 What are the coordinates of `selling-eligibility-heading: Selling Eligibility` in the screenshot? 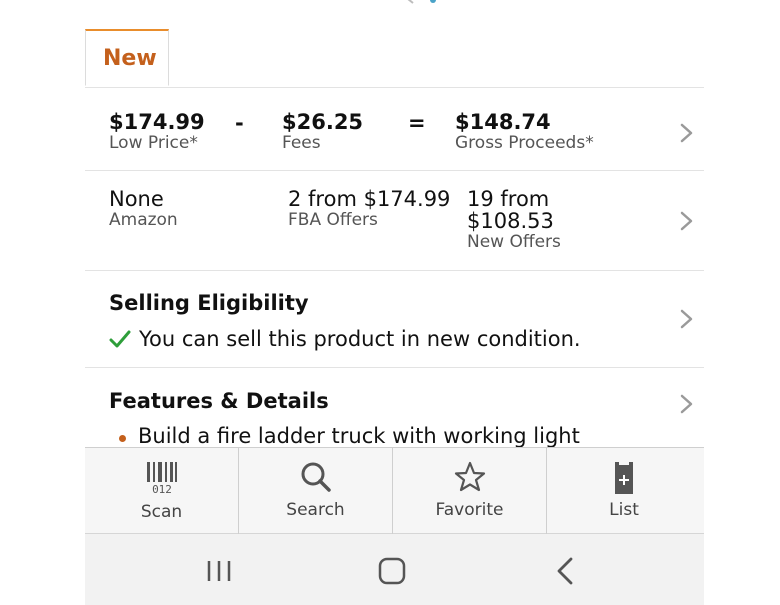 It's located at (209, 303).